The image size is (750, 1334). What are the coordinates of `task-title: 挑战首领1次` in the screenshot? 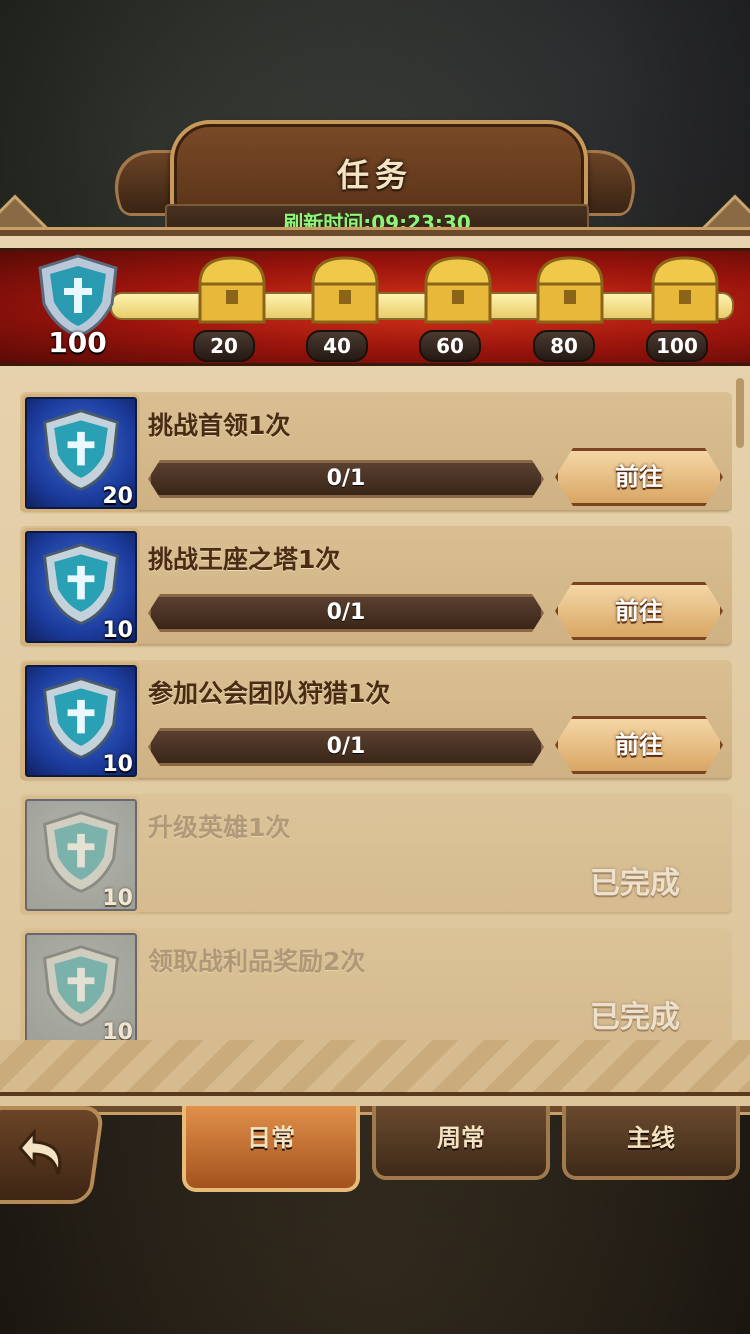 It's located at (219, 425).